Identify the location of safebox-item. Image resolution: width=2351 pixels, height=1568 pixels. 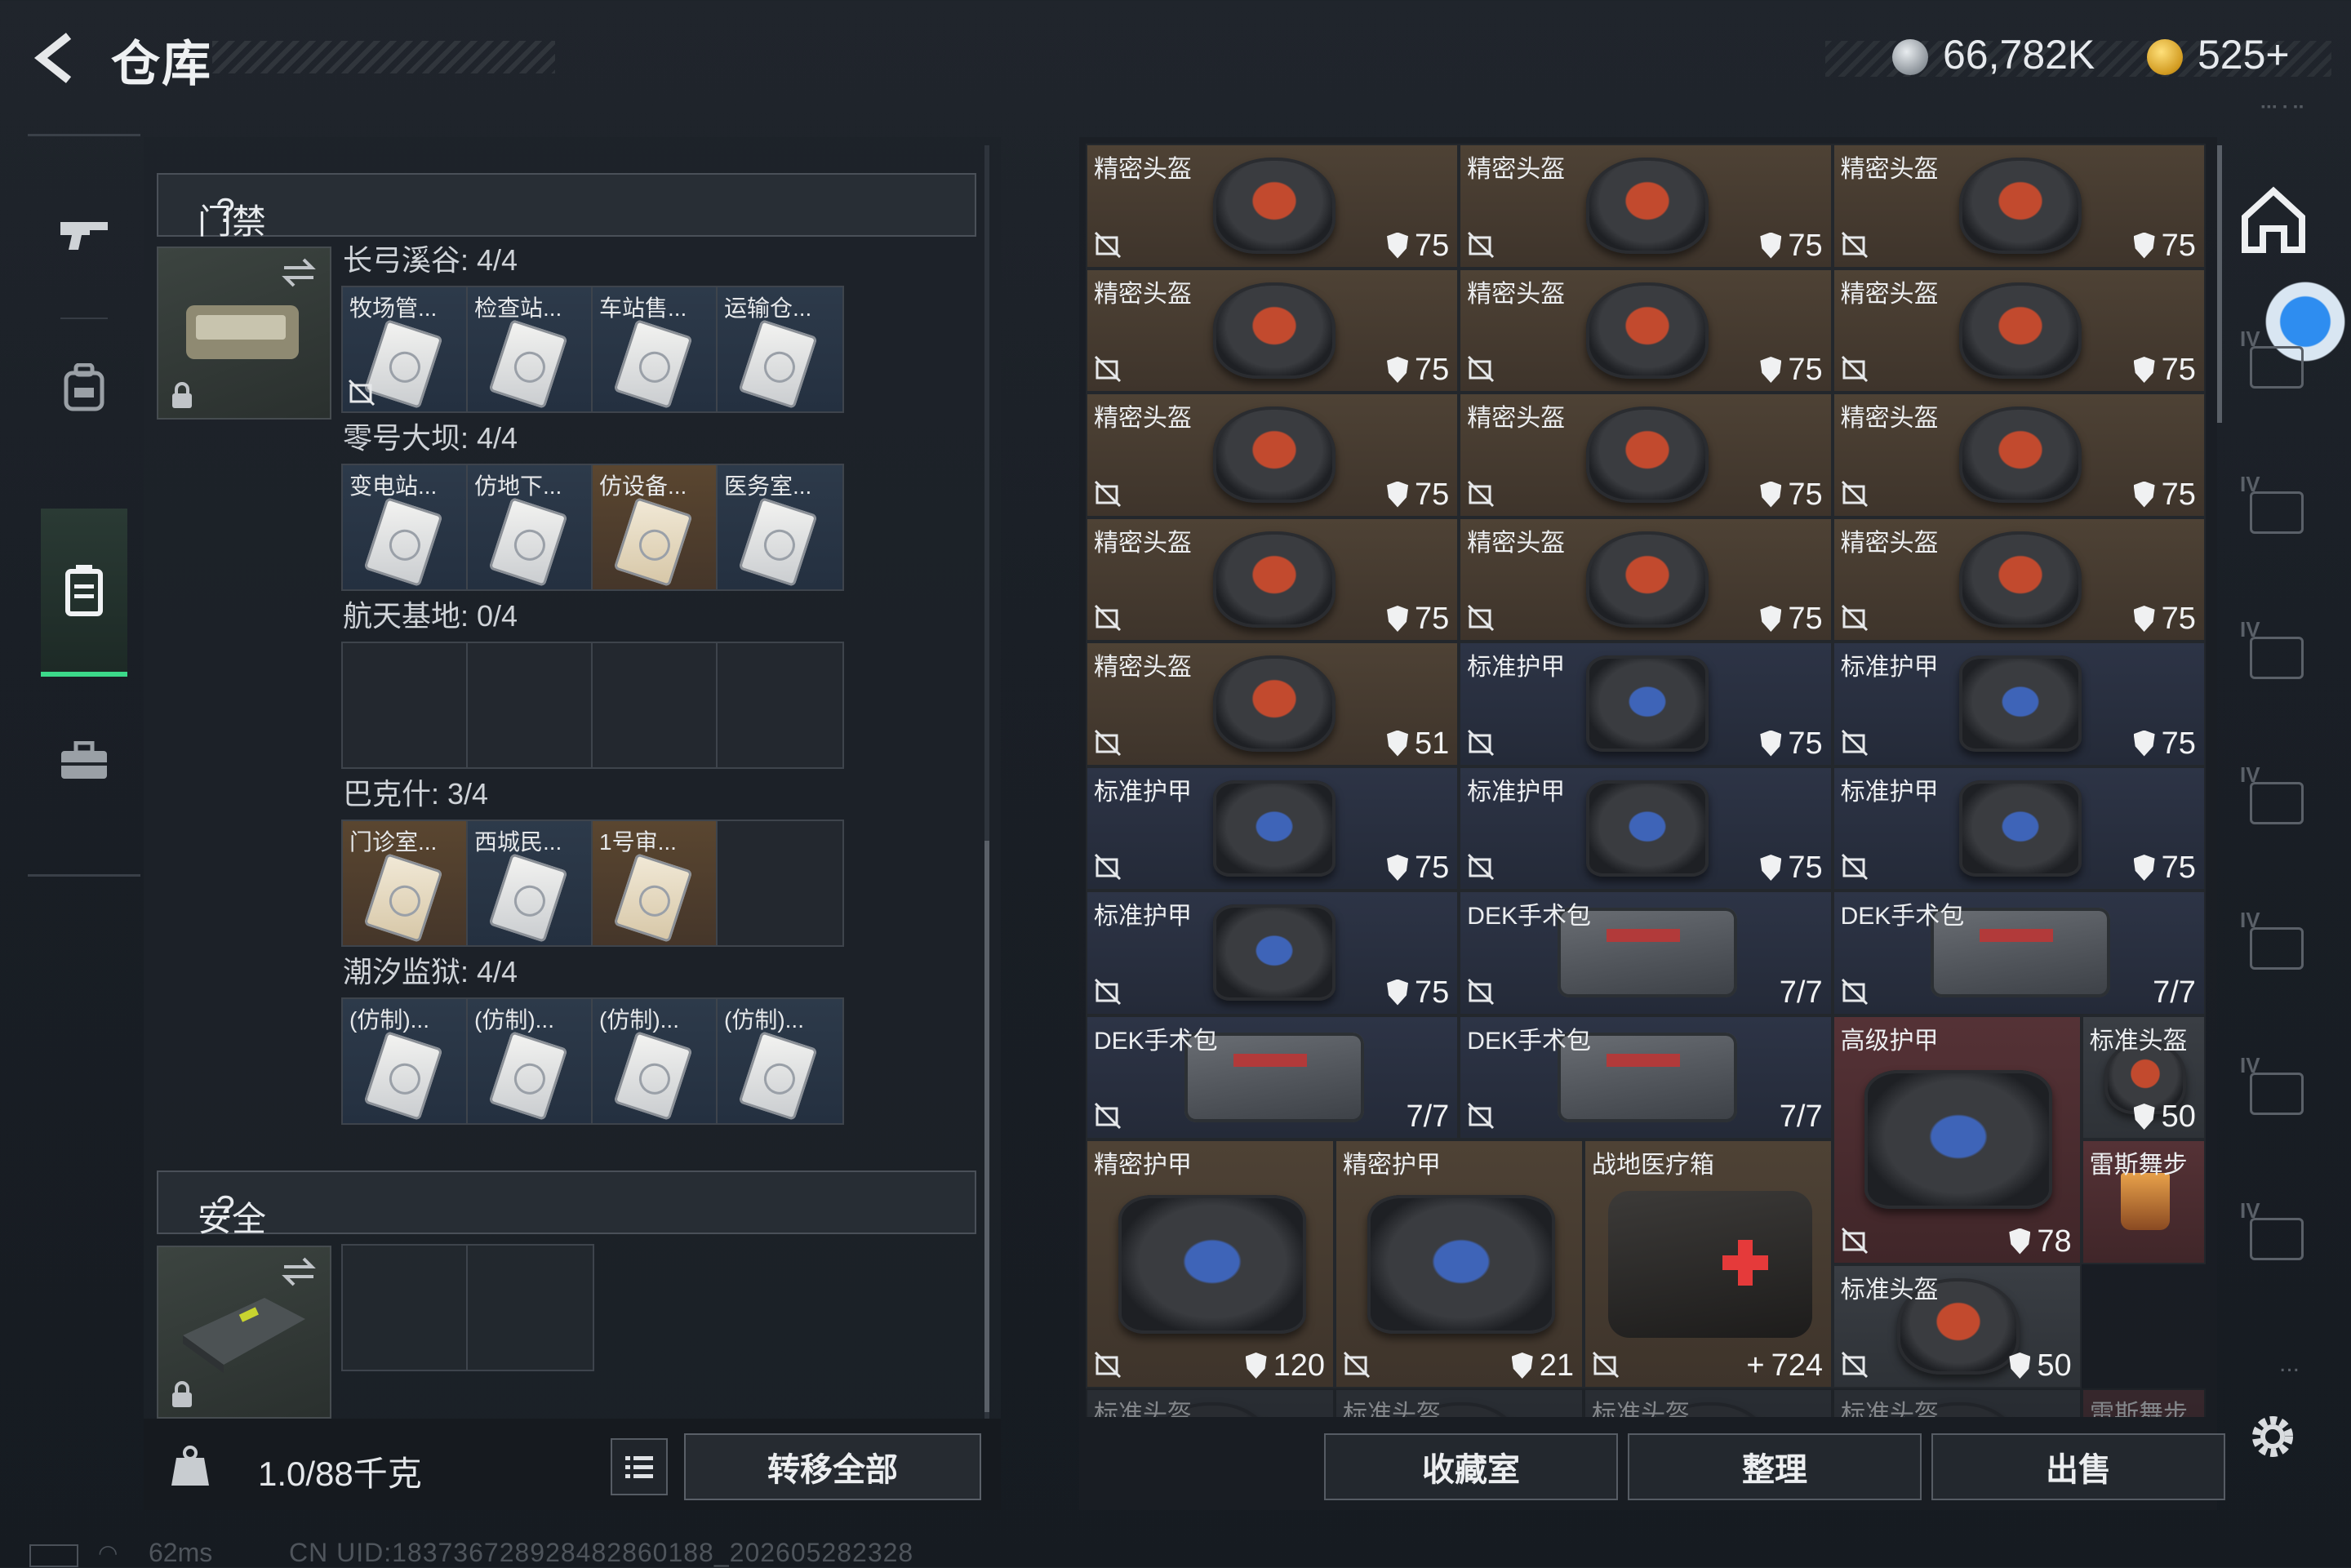
(244, 1332).